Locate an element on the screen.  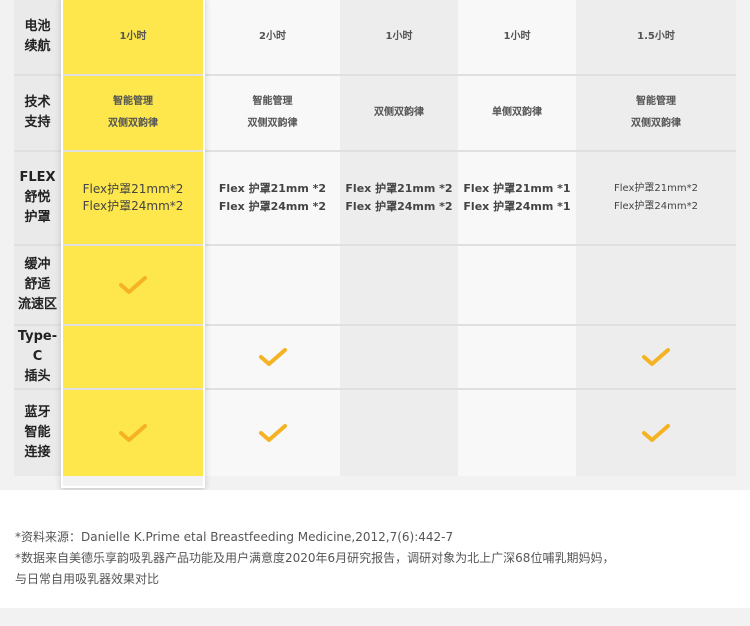
cell: 双侧双韵律 is located at coordinates (399, 113).